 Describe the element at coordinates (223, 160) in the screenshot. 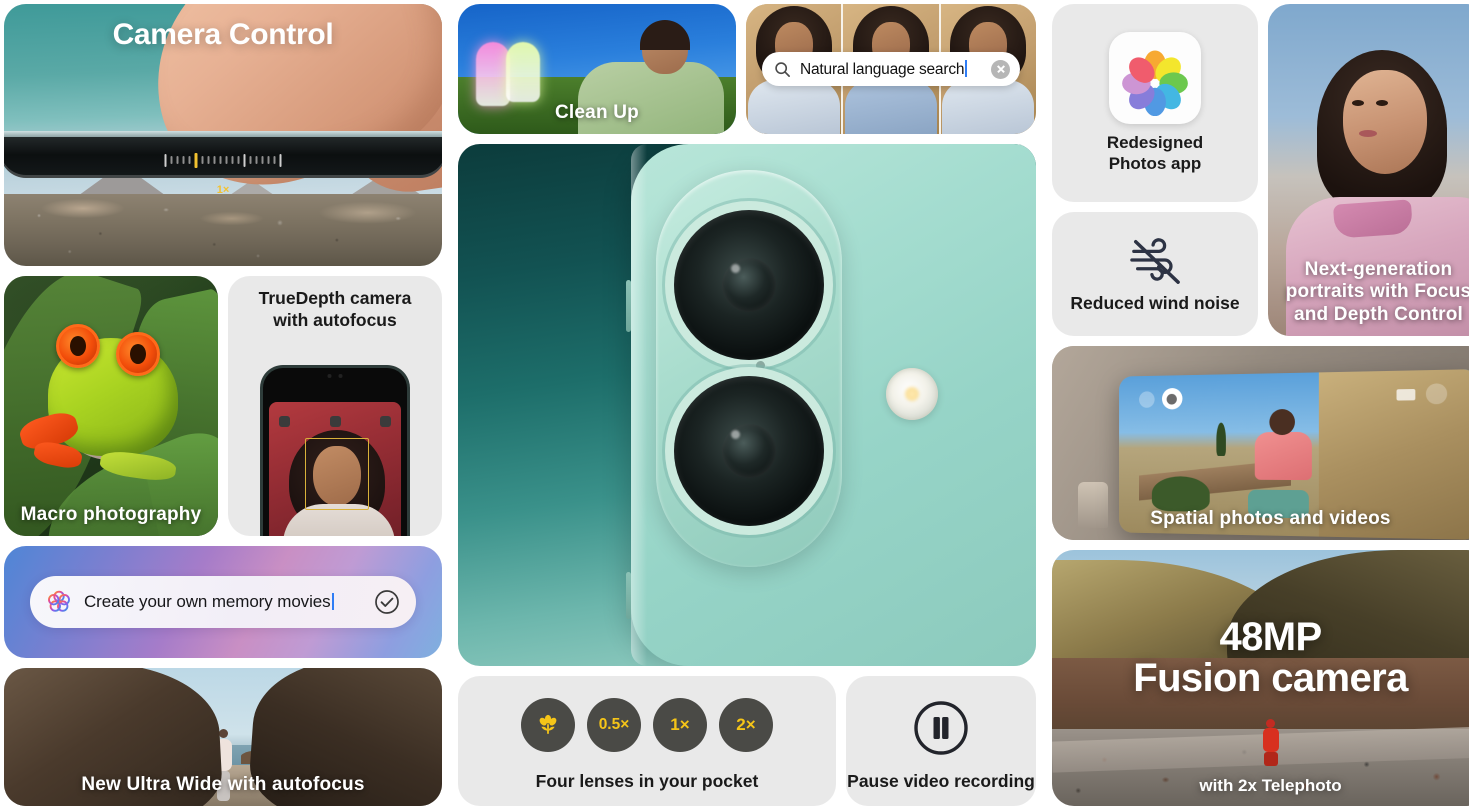

I see `zoom-slider` at that location.